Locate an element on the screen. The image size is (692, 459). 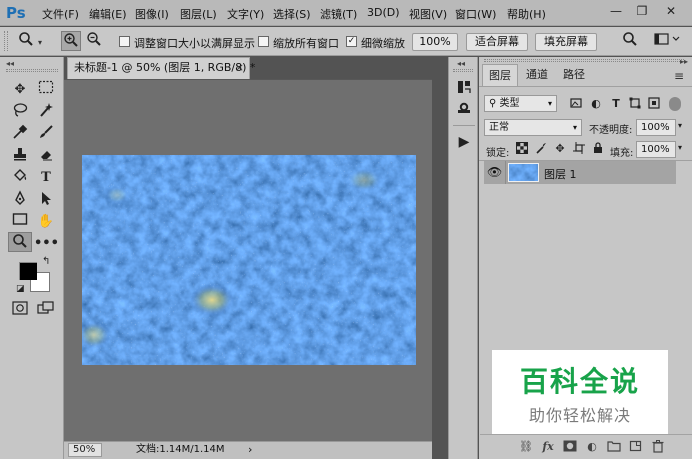
tab-layers: 图层 is located at coordinates (500, 75).